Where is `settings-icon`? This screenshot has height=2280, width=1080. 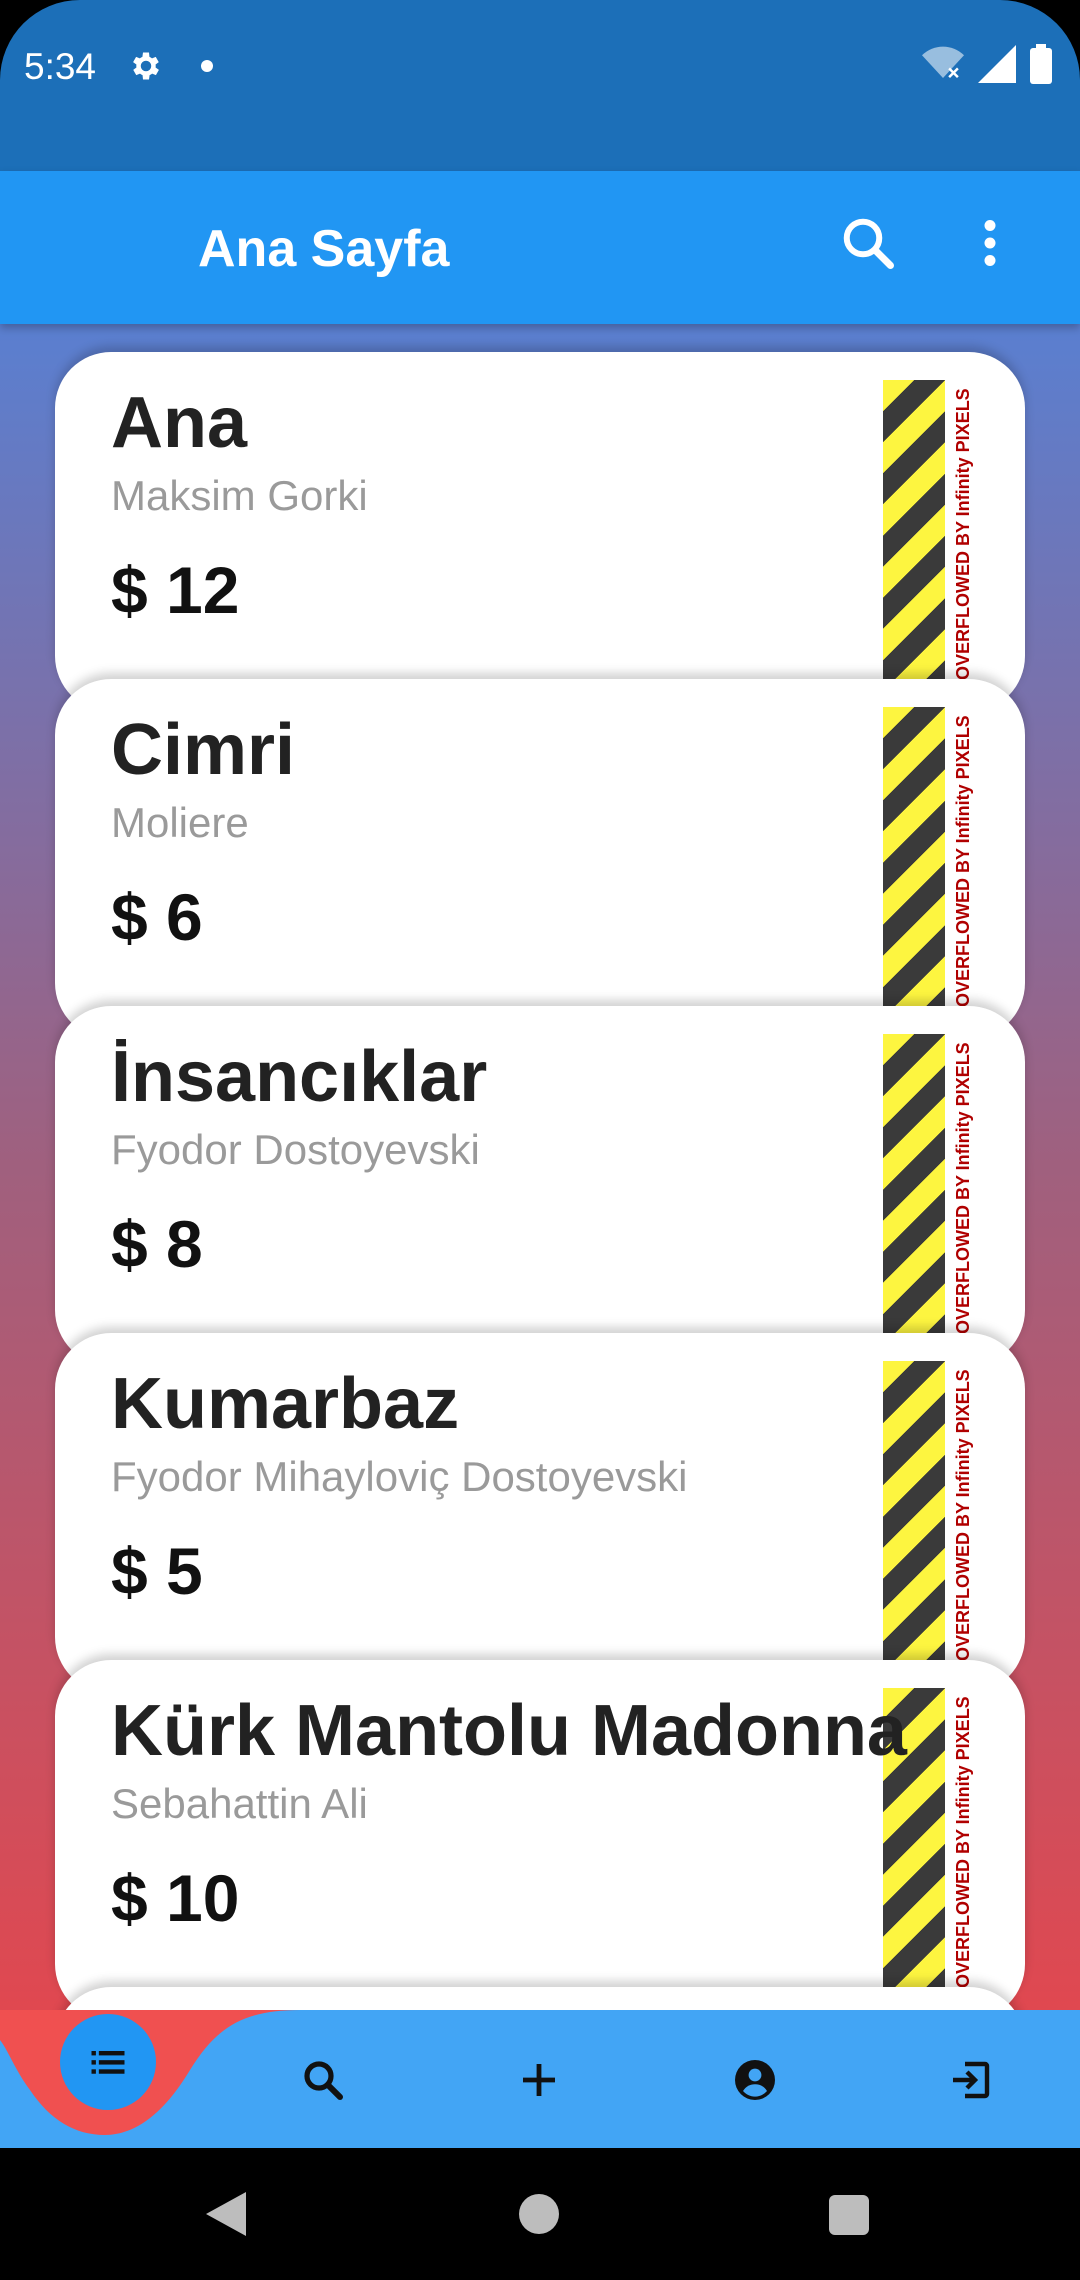 settings-icon is located at coordinates (146, 66).